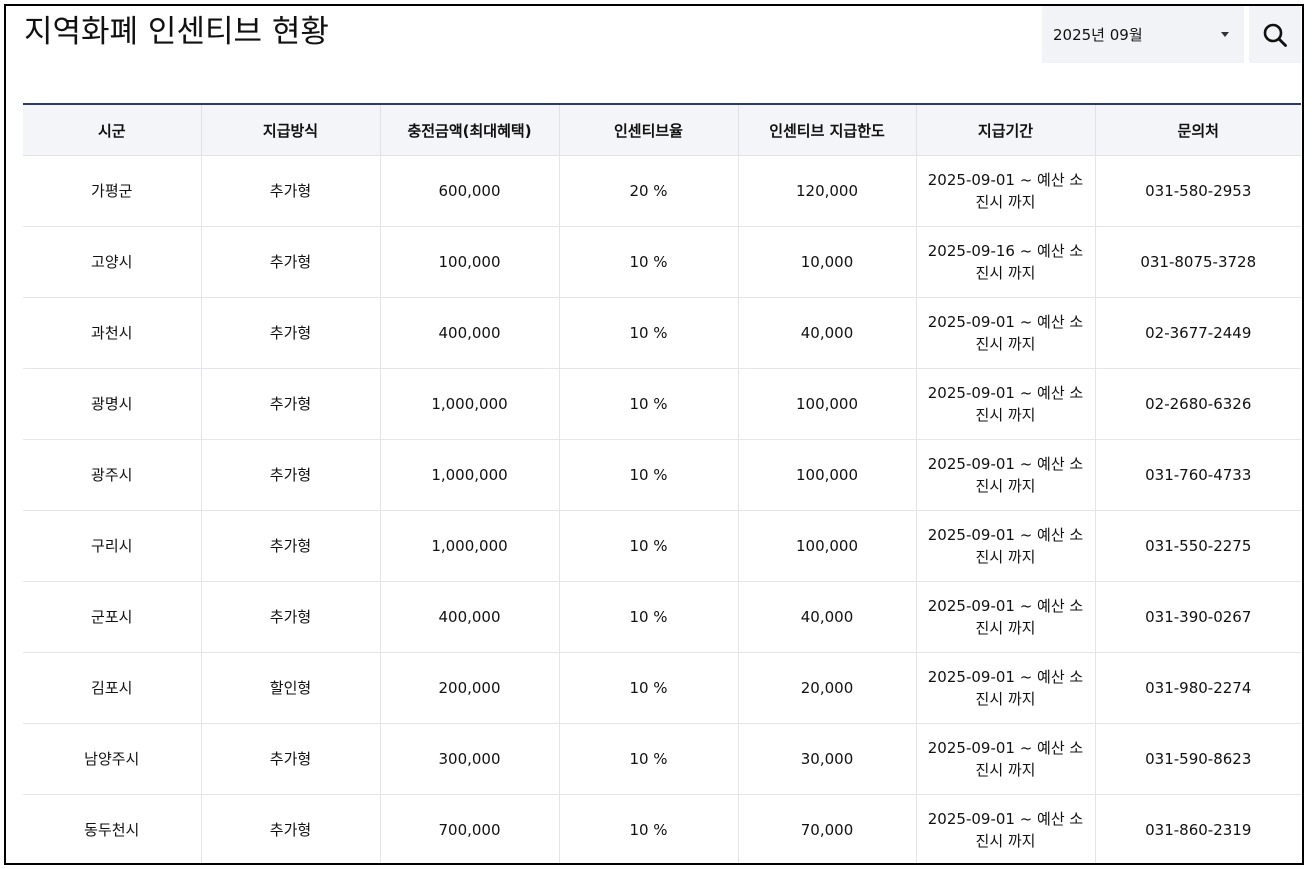  Describe the element at coordinates (1006, 130) in the screenshot. I see `header-payment-period: 지급기간` at that location.